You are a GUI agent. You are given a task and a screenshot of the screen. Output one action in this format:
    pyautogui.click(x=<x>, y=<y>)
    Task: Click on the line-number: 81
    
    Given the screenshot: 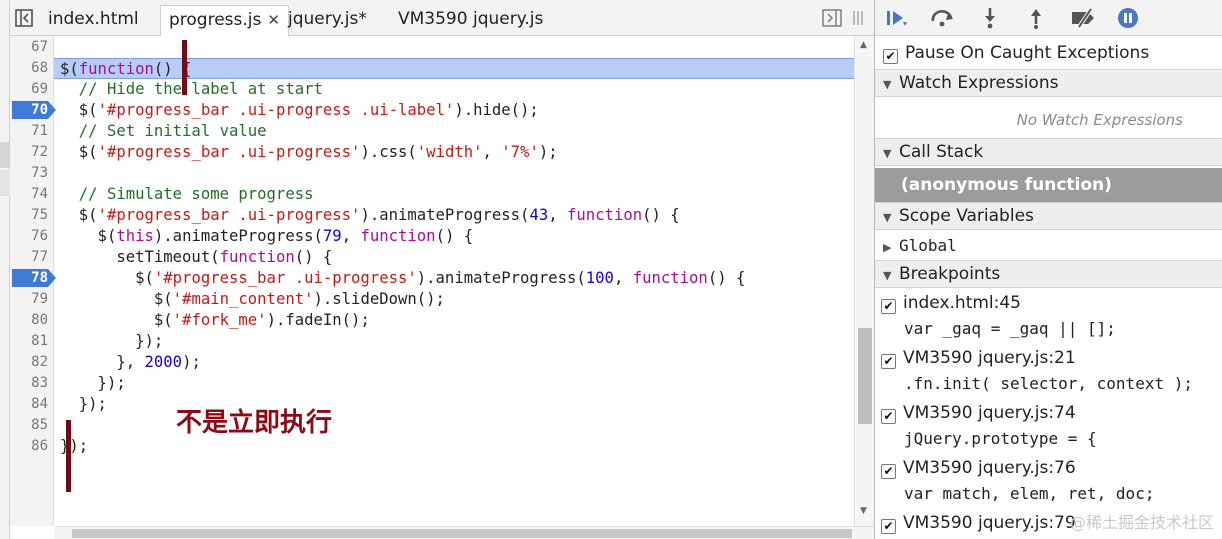 What is the action you would take?
    pyautogui.click(x=32, y=341)
    